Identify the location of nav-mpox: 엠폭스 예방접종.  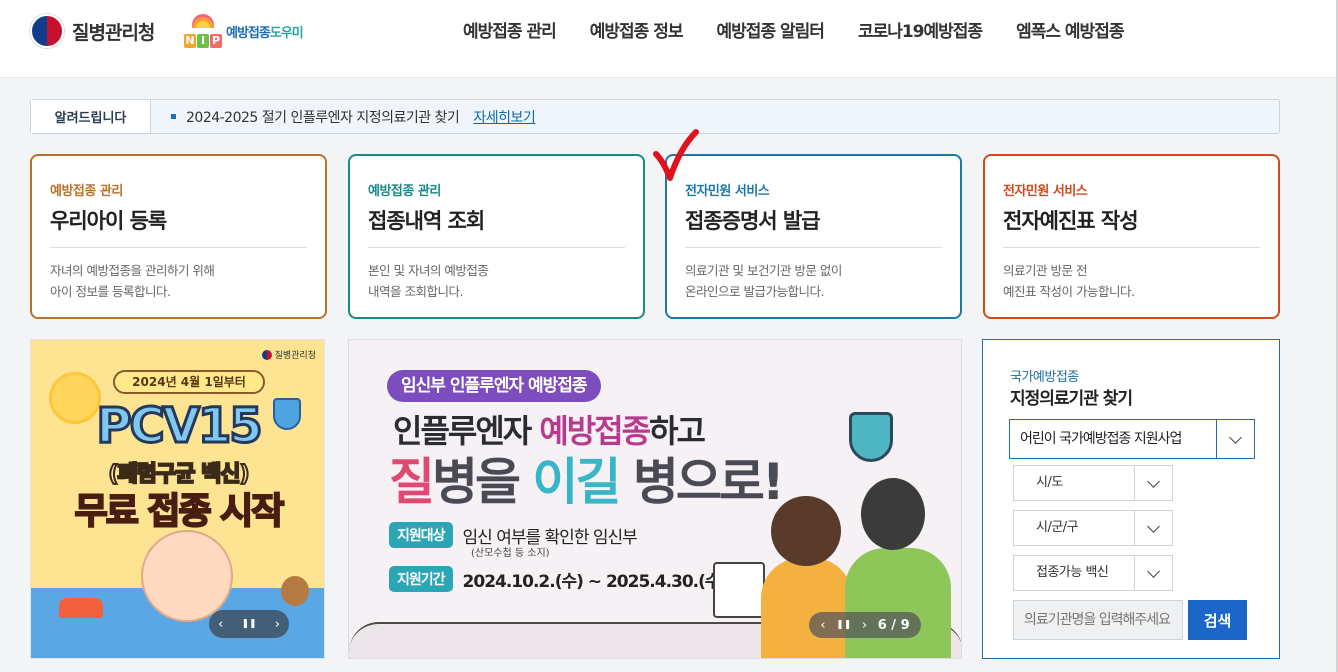
(1069, 32).